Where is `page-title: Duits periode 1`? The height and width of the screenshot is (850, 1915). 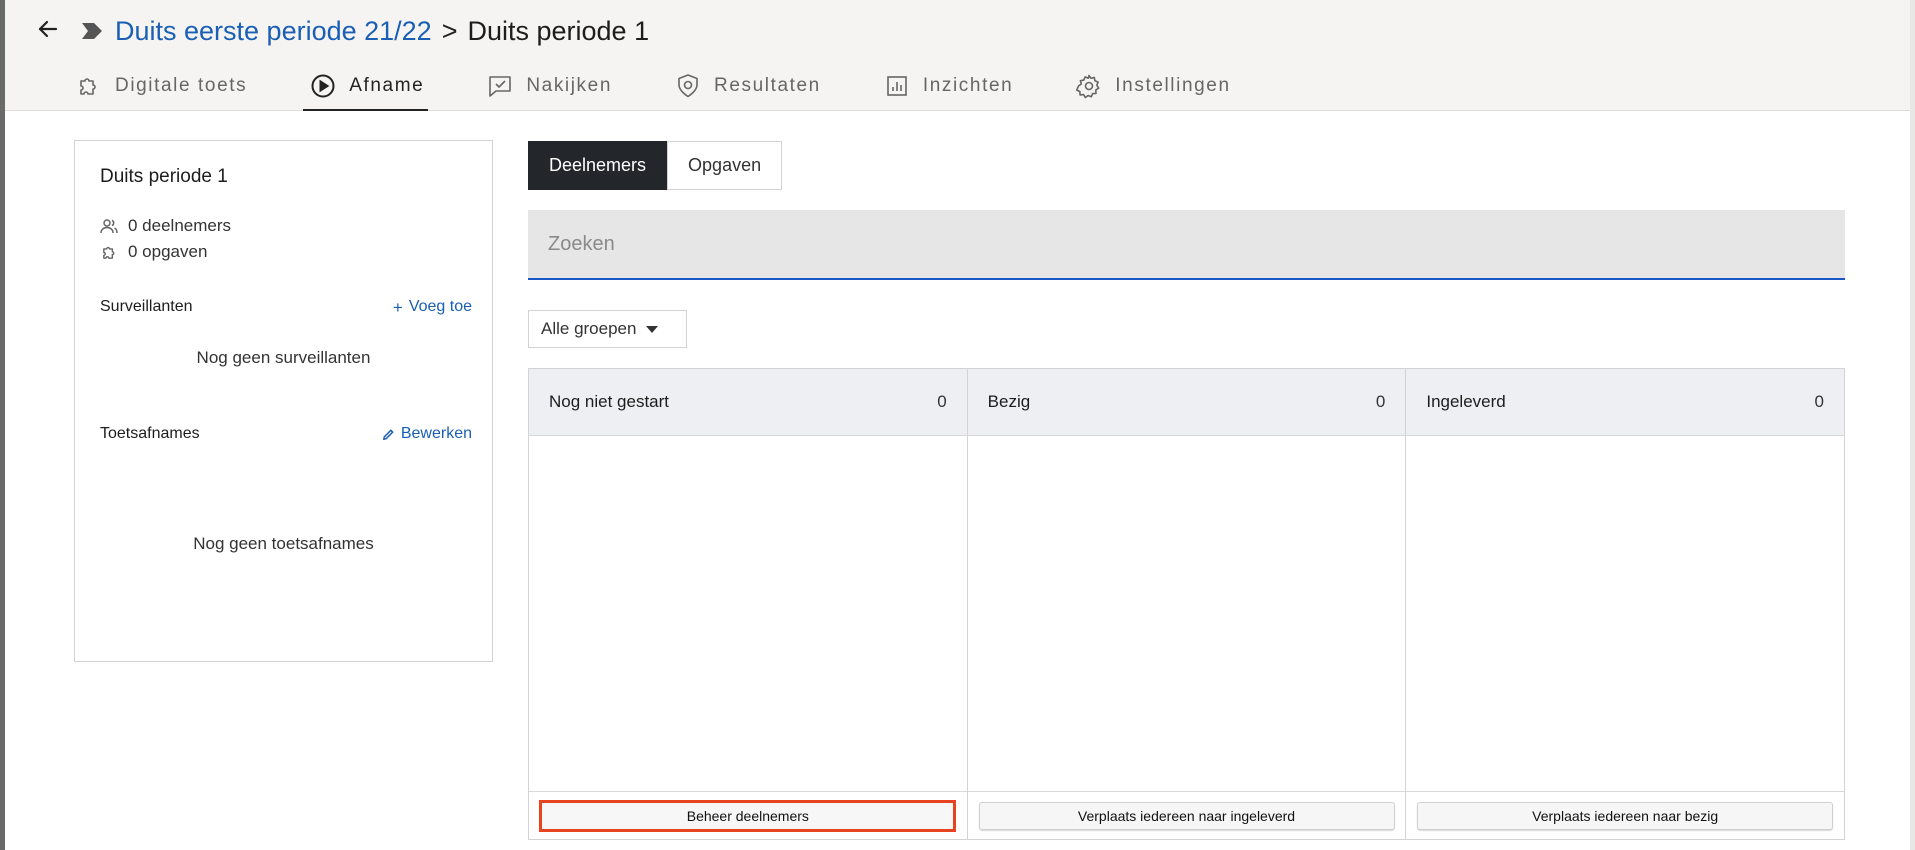 page-title: Duits periode 1 is located at coordinates (558, 30).